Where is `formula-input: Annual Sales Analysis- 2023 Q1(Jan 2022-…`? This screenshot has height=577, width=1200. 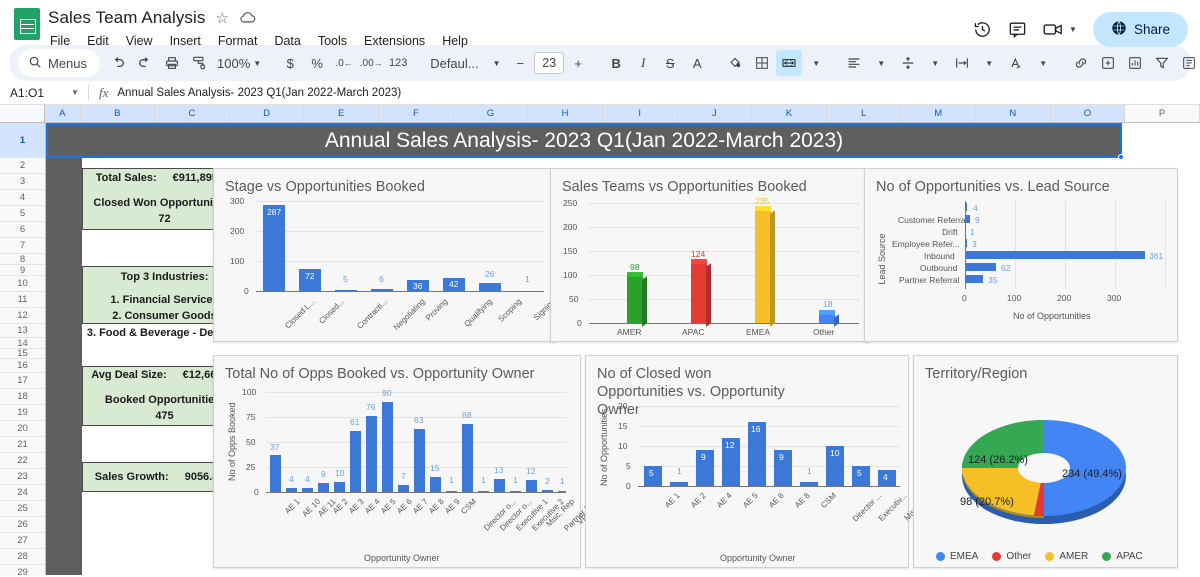
formula-input: Annual Sales Analysis- 2023 Q1(Jan 2022-… is located at coordinates (259, 93).